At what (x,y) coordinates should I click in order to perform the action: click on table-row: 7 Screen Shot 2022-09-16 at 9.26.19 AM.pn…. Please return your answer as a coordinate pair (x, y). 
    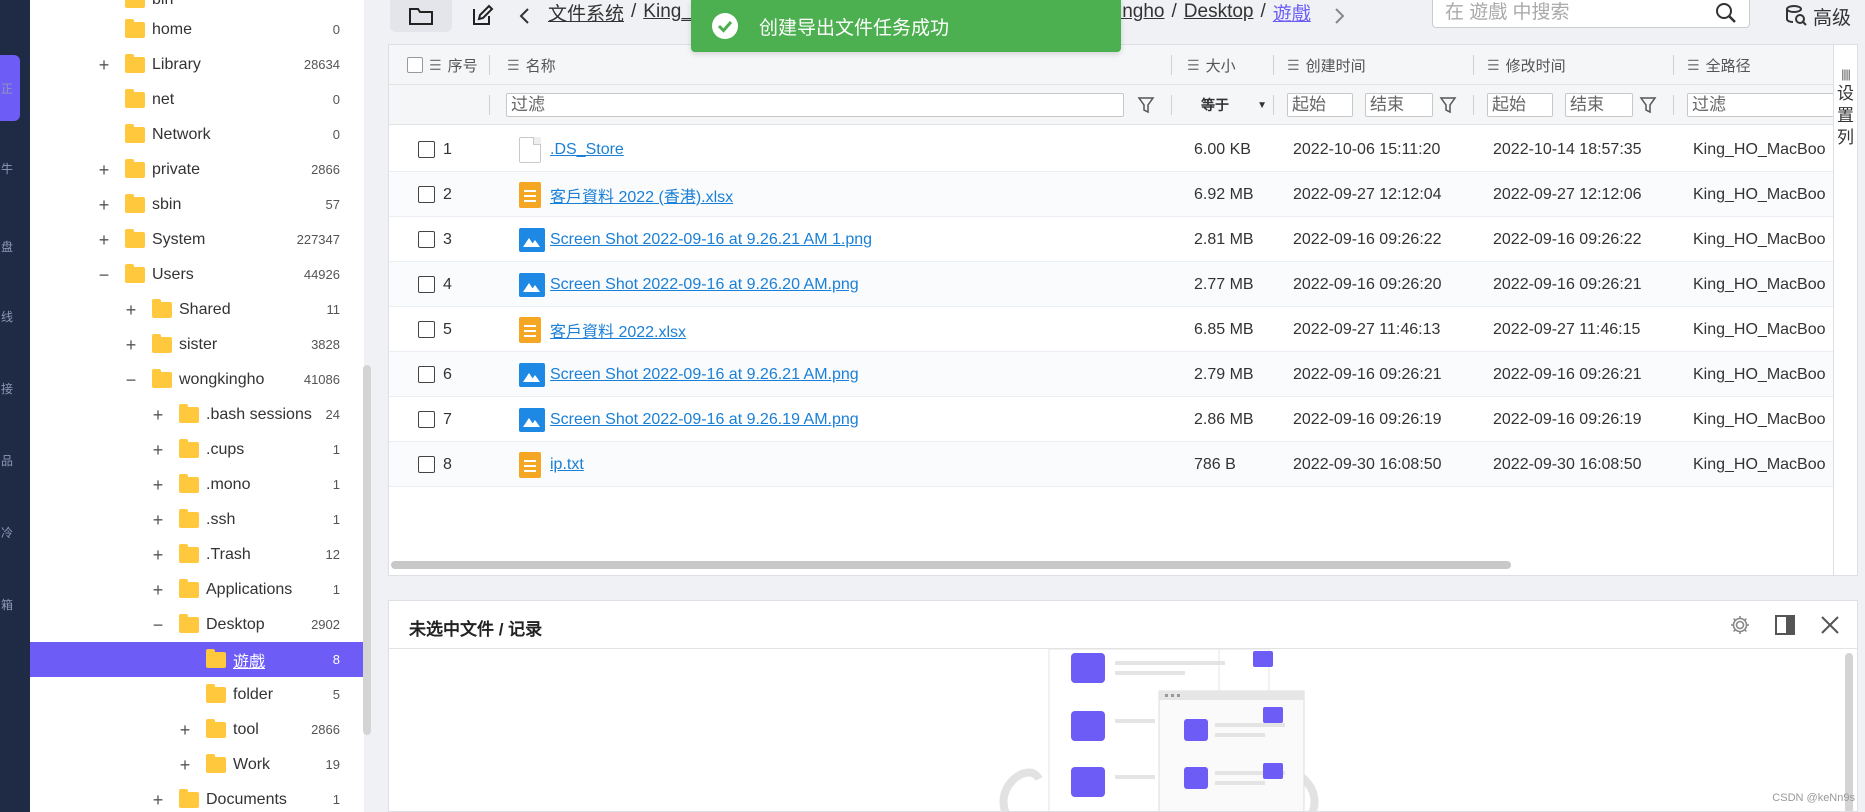
    Looking at the image, I should click on (1111, 419).